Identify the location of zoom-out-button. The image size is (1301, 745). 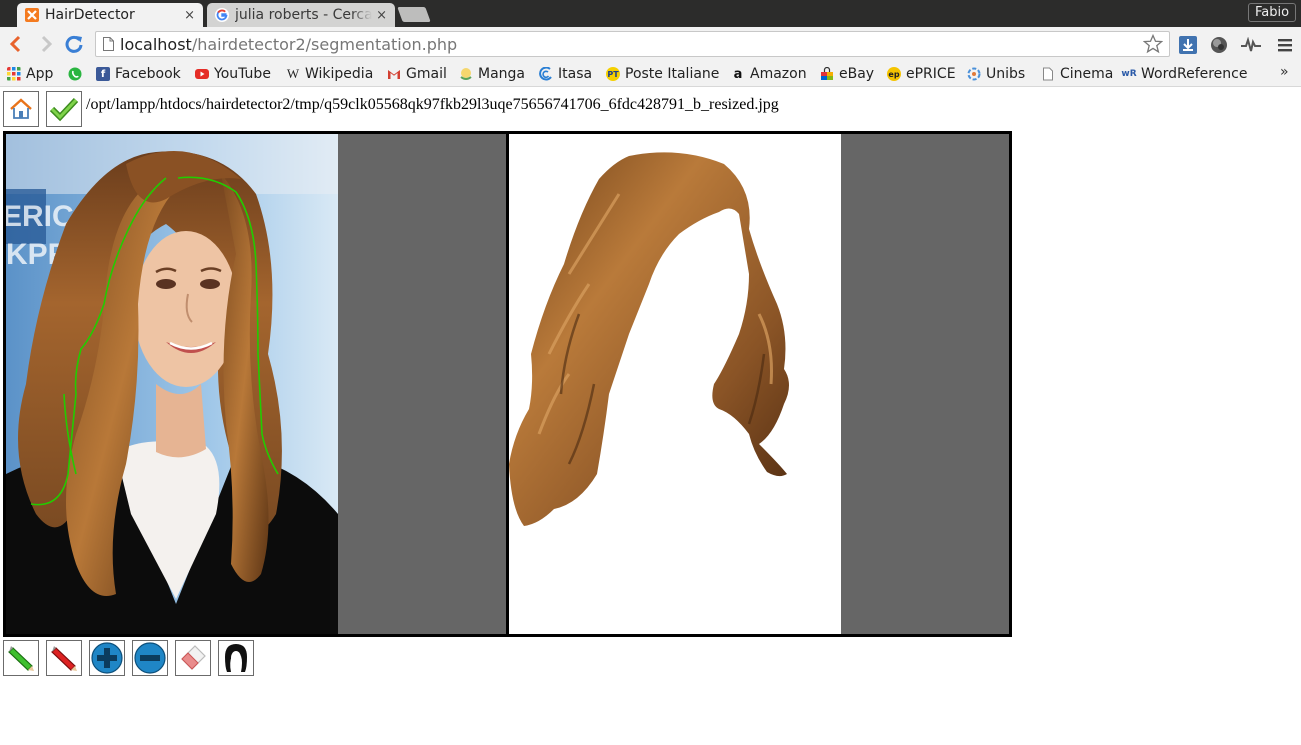
(150, 658).